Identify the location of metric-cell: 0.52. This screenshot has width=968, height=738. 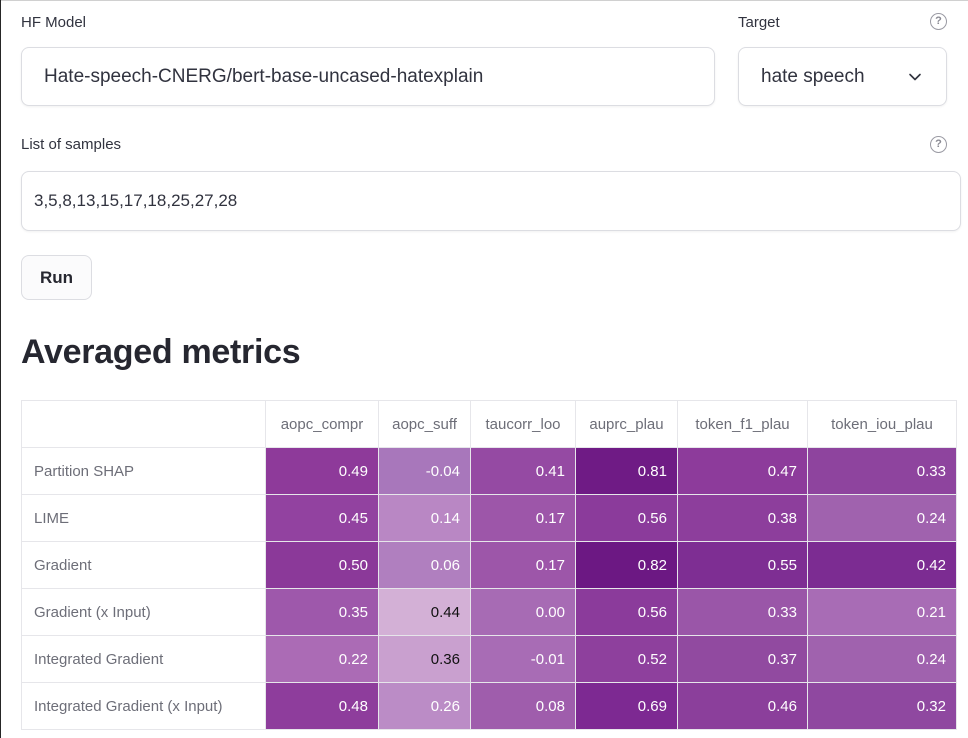
(626, 659).